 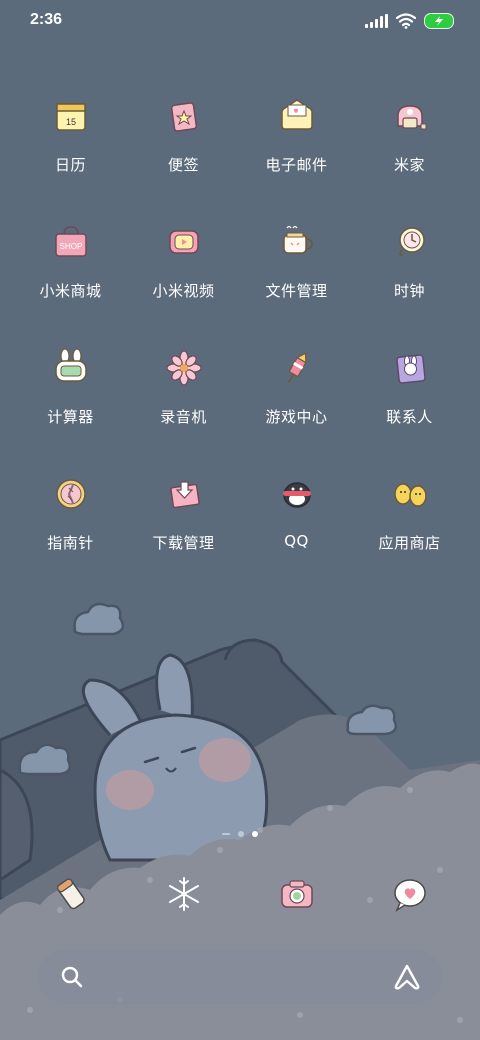 What do you see at coordinates (183, 291) in the screenshot?
I see `app-label: 小米视频` at bounding box center [183, 291].